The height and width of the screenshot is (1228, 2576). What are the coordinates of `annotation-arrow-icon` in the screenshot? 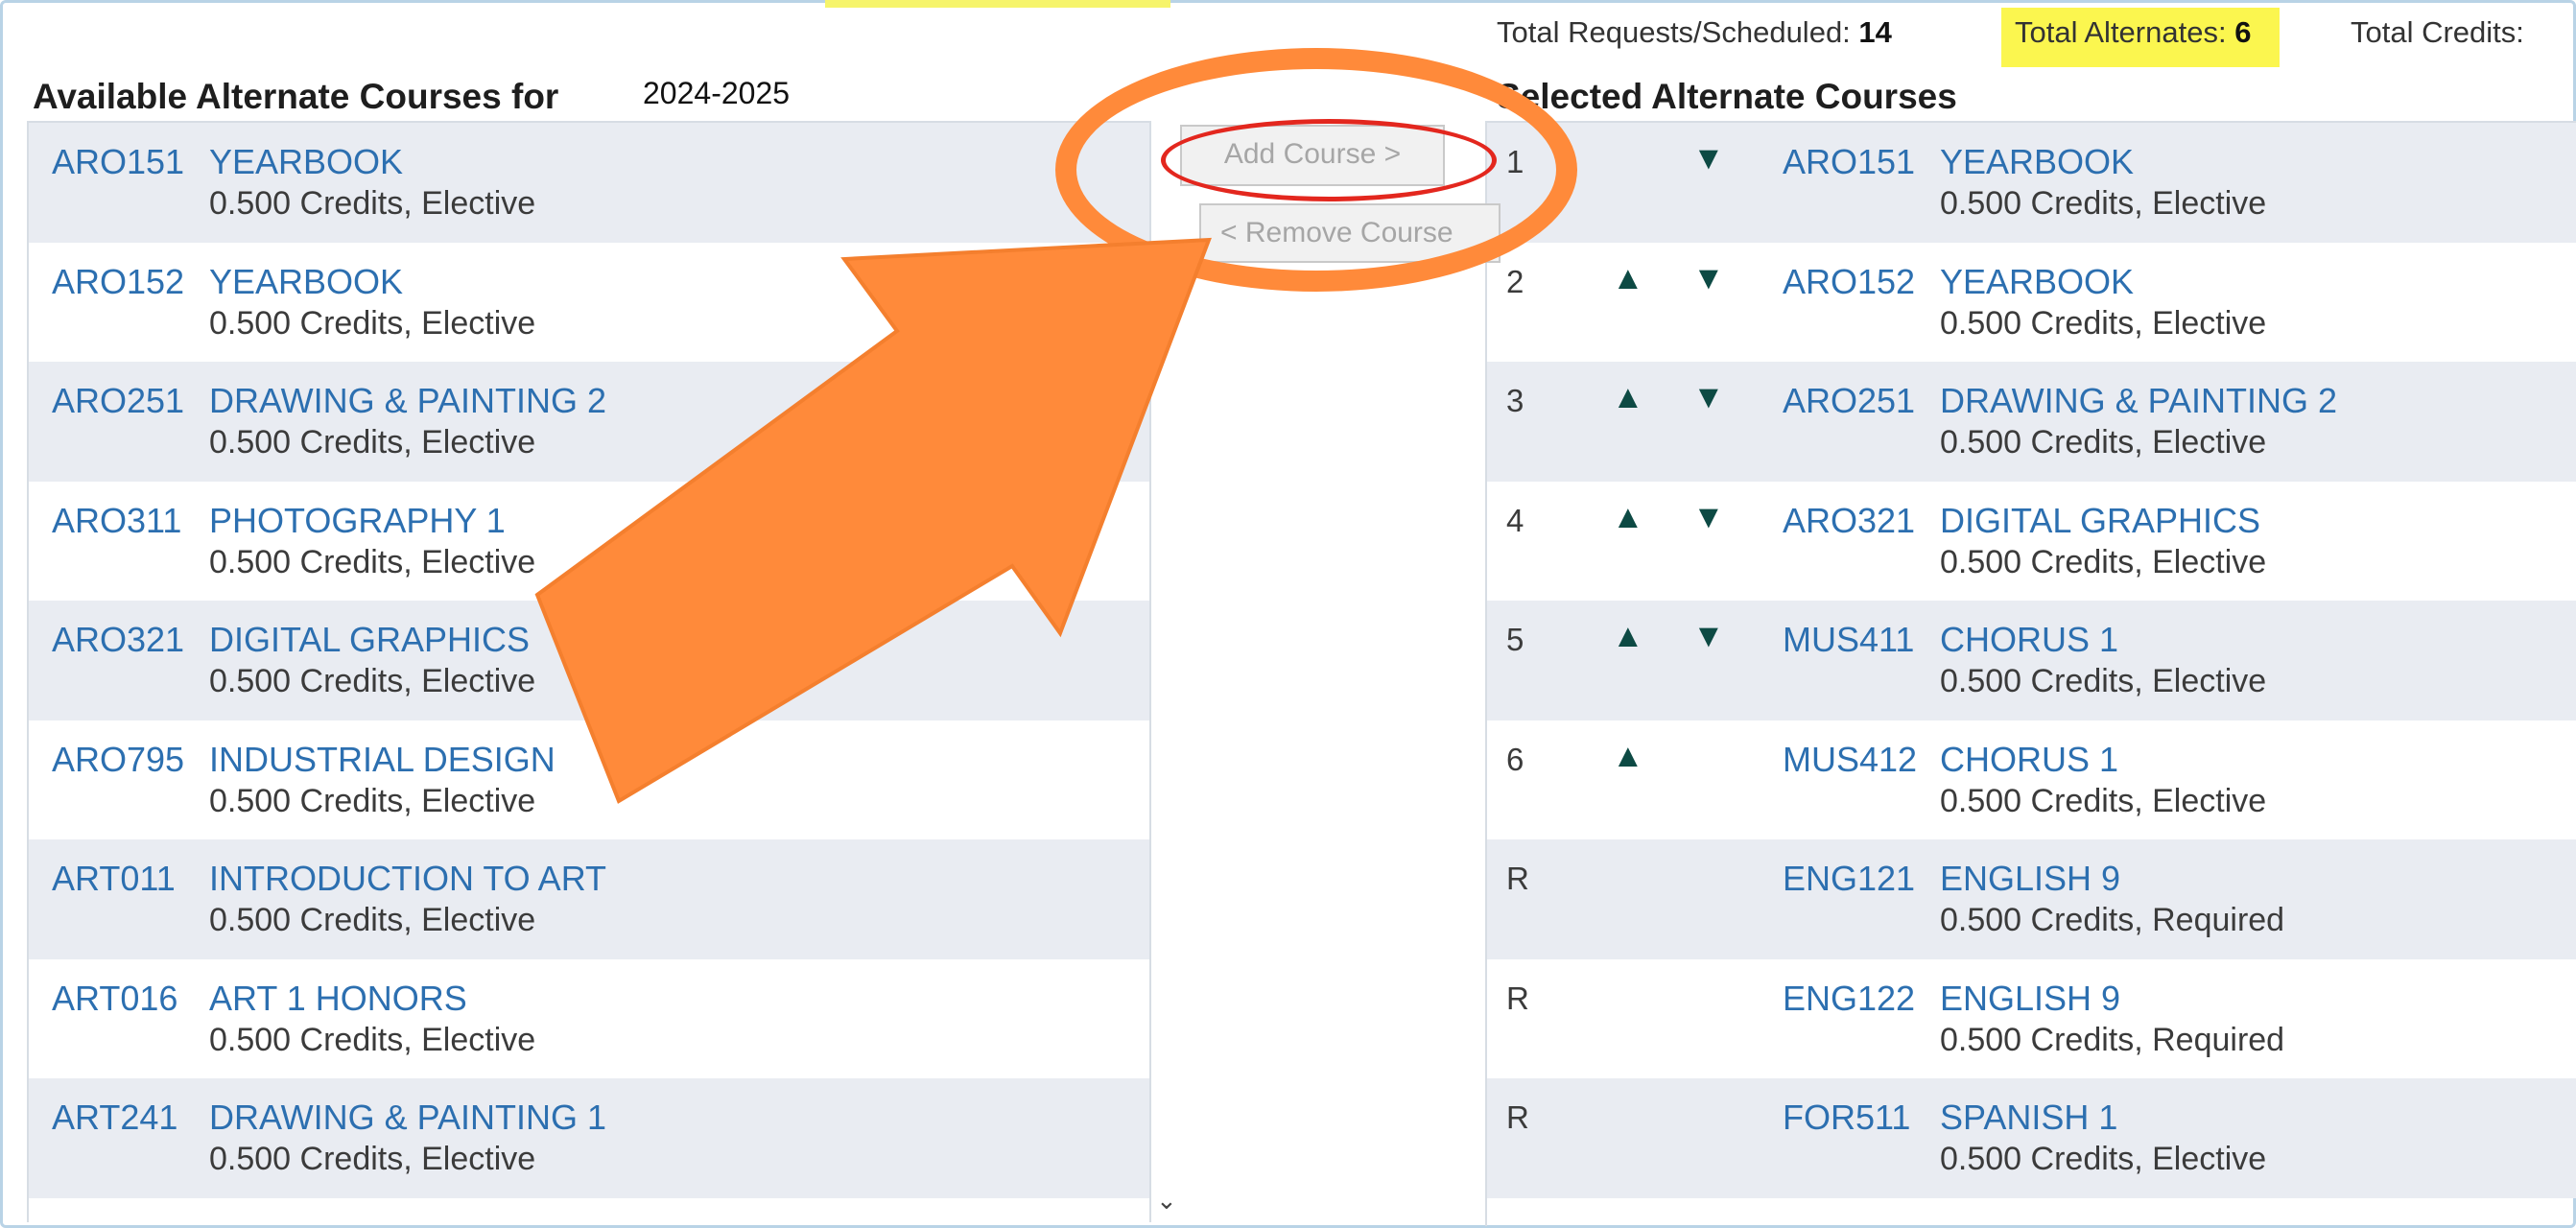 It's located at (873, 520).